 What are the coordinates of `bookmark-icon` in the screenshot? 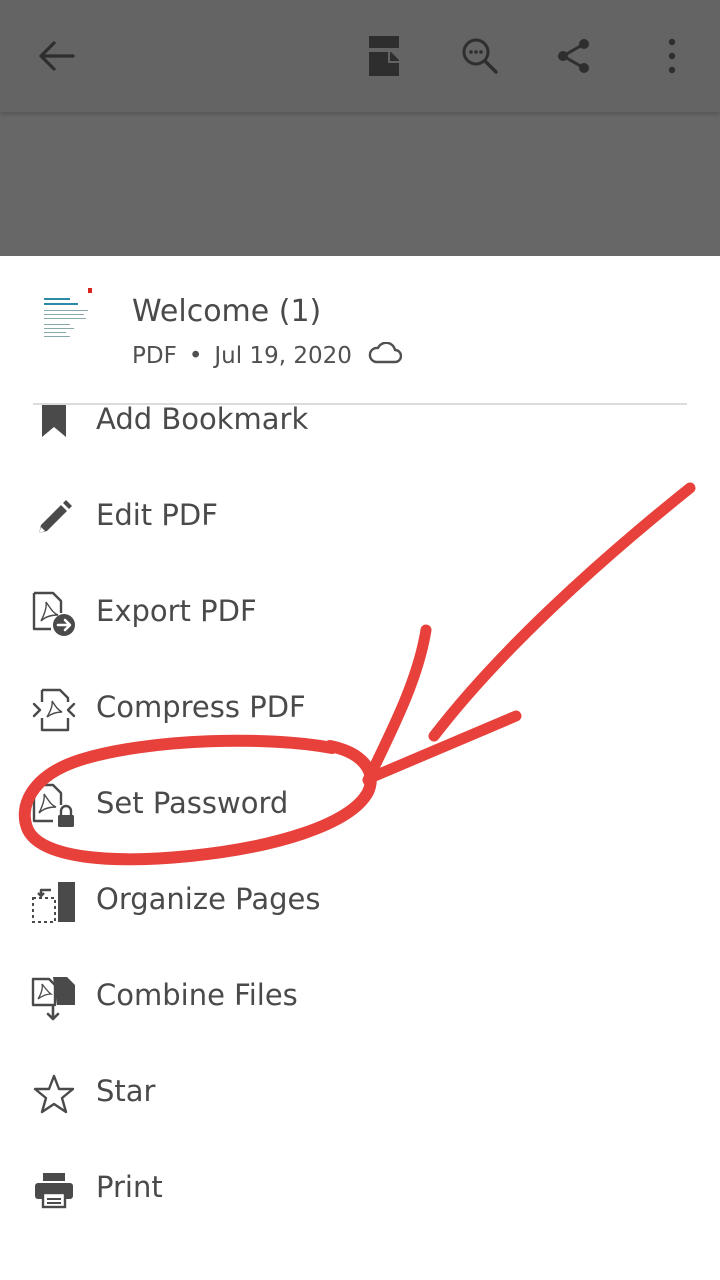 It's located at (54, 425).